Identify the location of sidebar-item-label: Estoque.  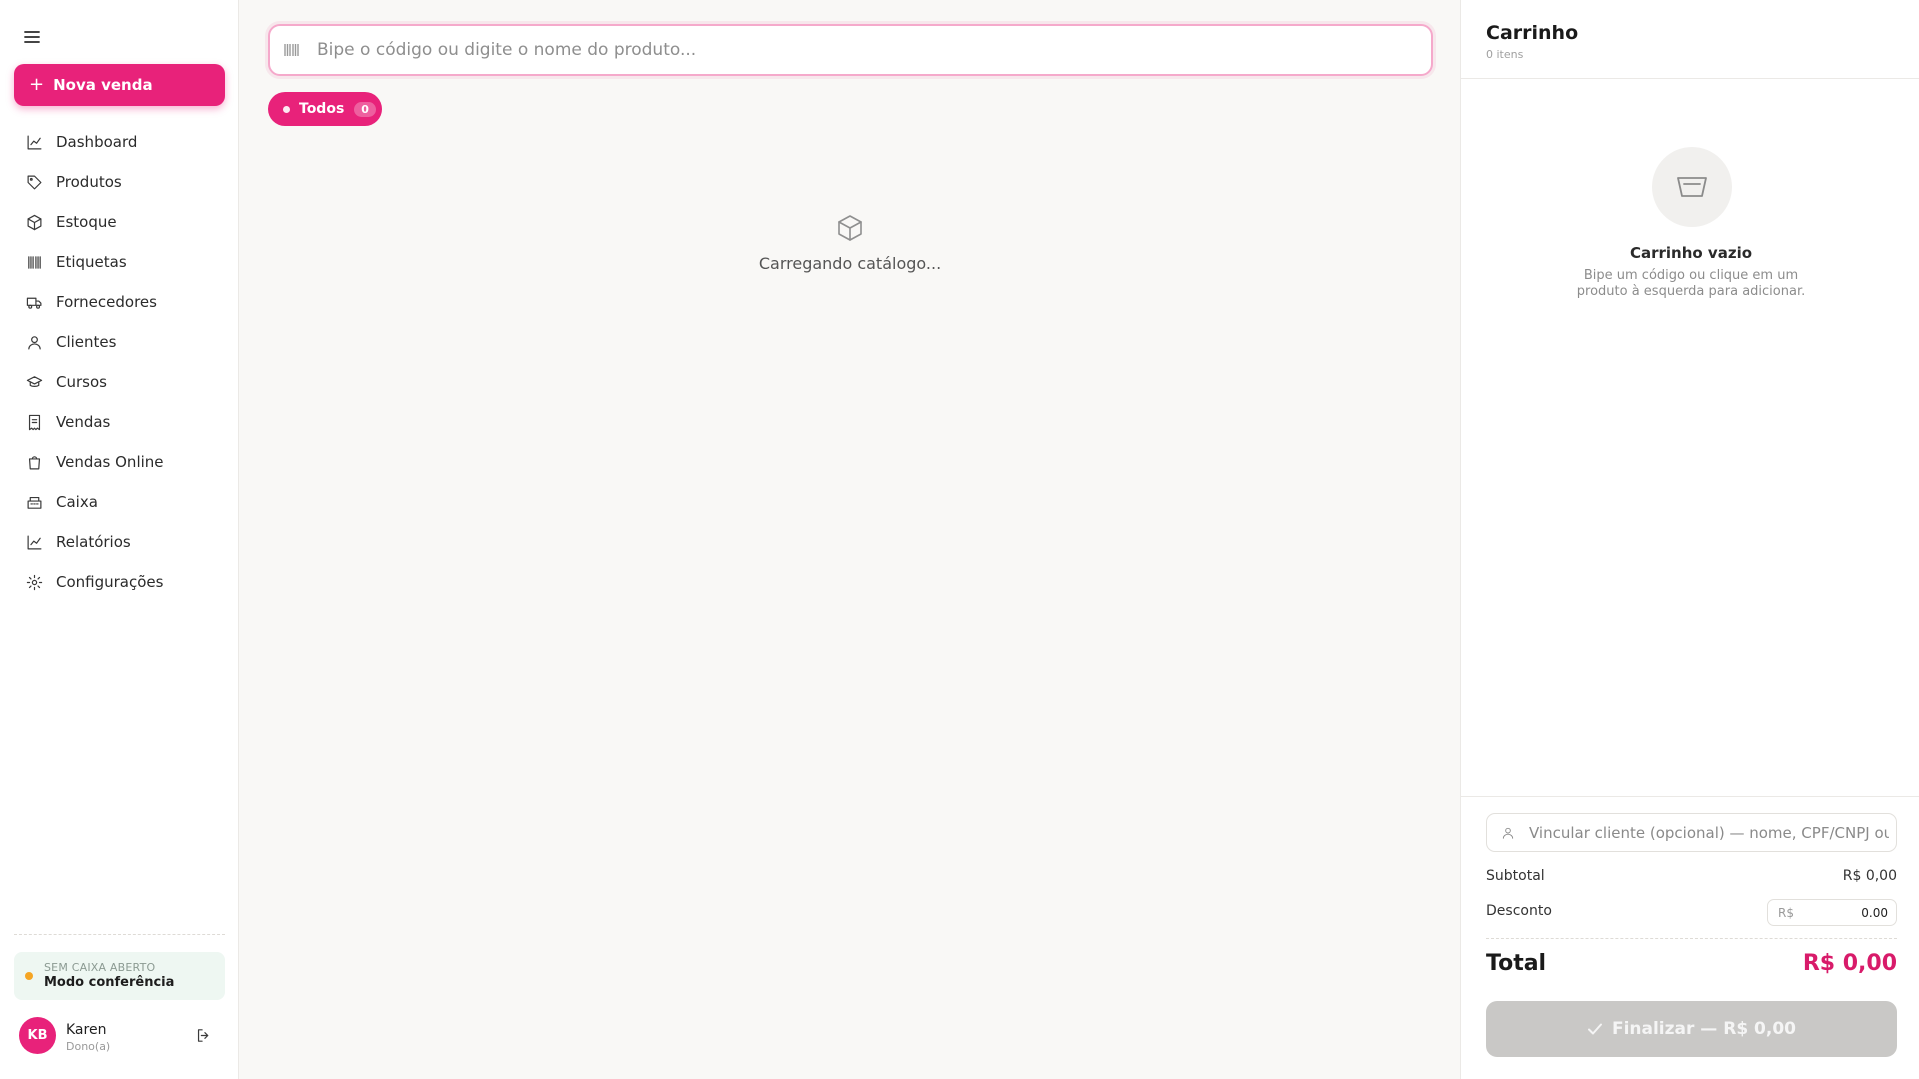
(86, 222).